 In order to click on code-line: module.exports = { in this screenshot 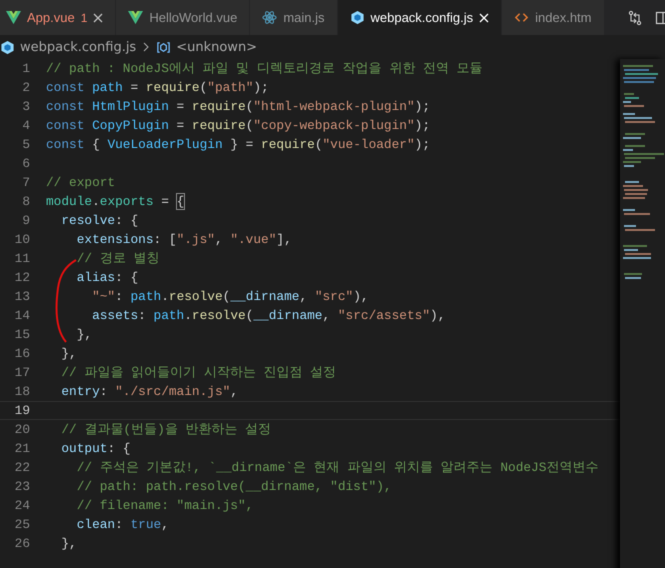, I will do `click(115, 201)`.